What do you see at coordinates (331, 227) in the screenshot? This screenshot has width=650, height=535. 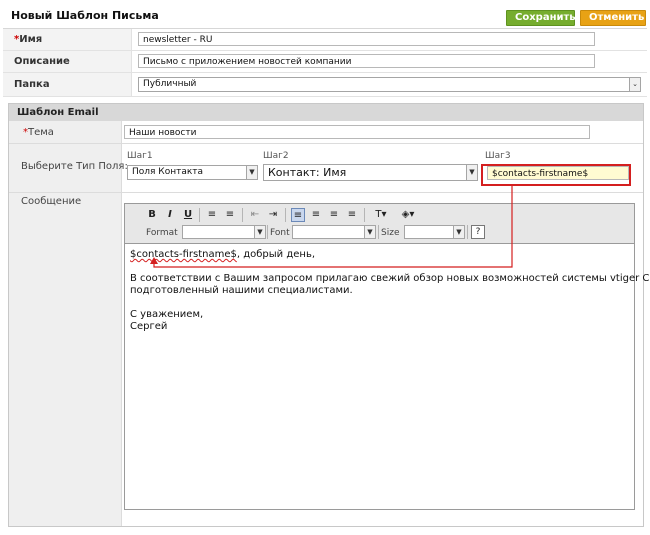 I see `annotation-arrow` at bounding box center [331, 227].